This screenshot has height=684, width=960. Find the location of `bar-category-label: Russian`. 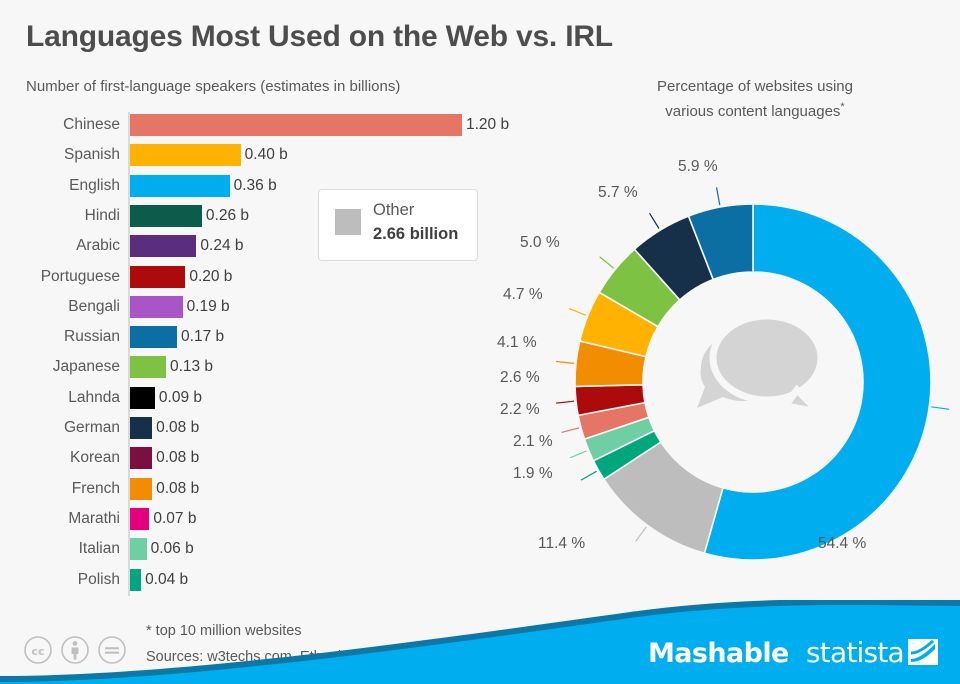

bar-category-label: Russian is located at coordinates (92, 337).